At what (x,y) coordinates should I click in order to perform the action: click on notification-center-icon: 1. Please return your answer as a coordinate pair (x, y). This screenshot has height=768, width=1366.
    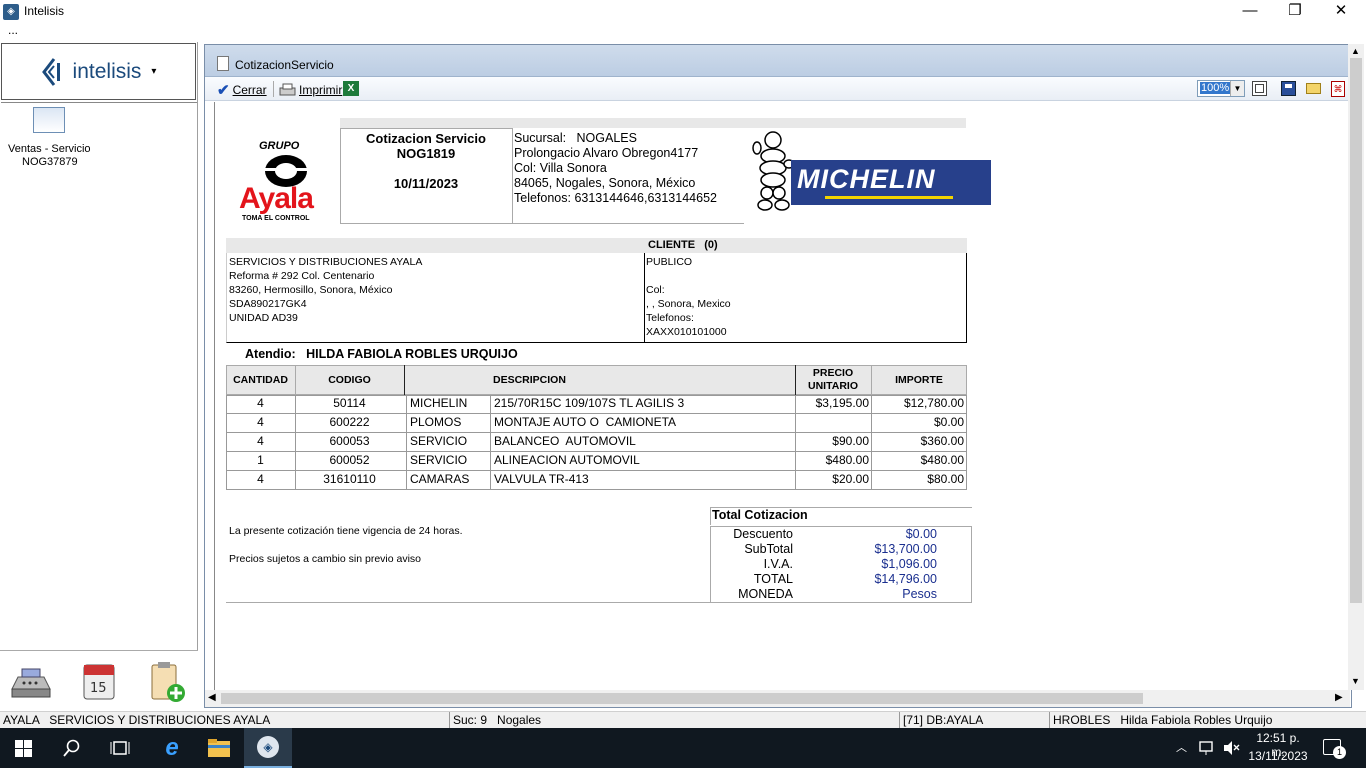
    Looking at the image, I should click on (1334, 749).